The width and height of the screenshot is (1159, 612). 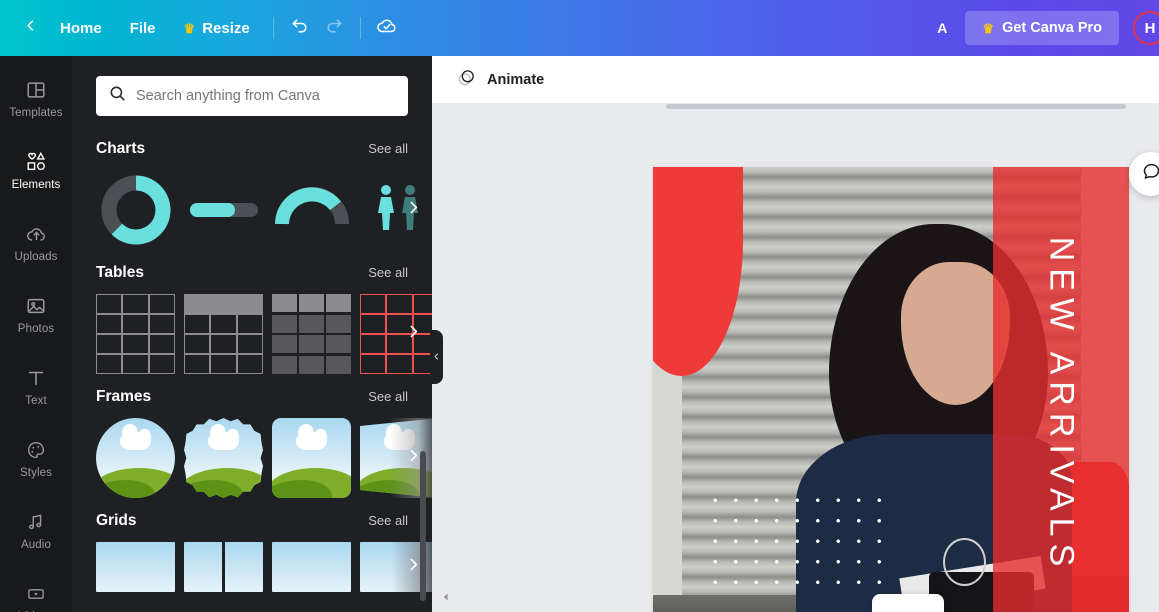 I want to click on home-menu-button: Home, so click(x=81, y=28).